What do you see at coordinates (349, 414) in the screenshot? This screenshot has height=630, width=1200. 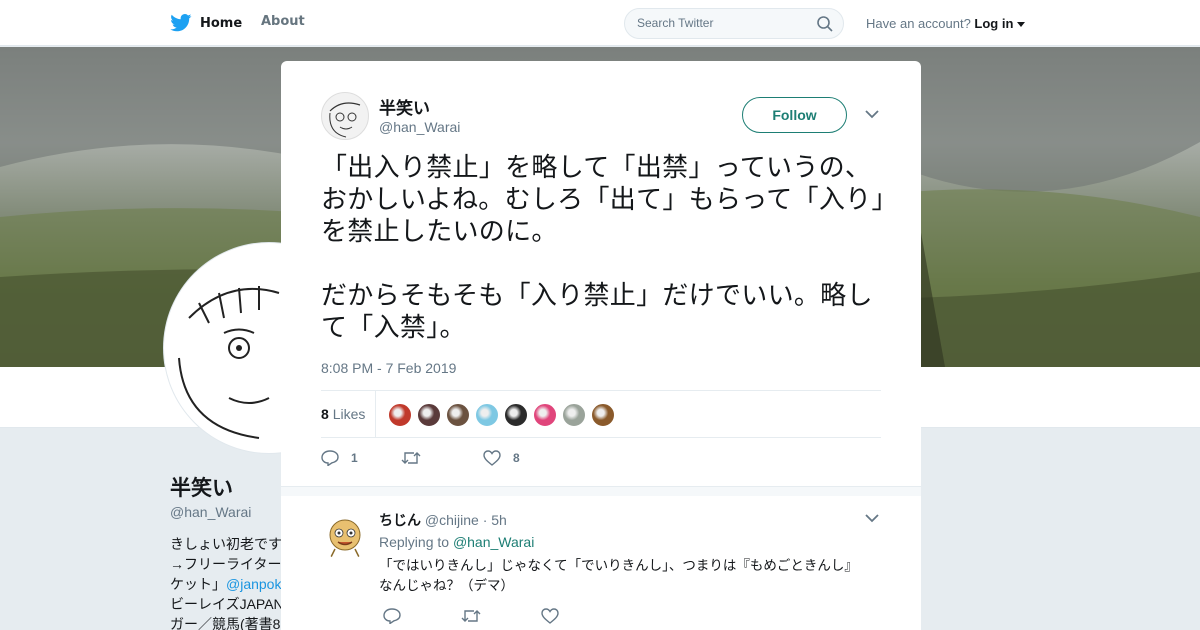 I see `likes-label: Likes` at bounding box center [349, 414].